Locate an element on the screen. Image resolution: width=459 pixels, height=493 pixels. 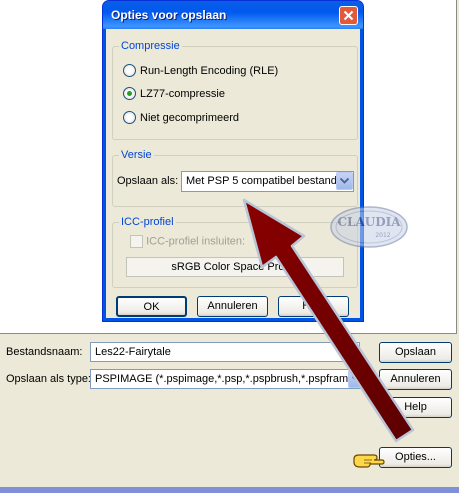
radio-rle-label: Run-Length Encoding (RLE) is located at coordinates (209, 70).